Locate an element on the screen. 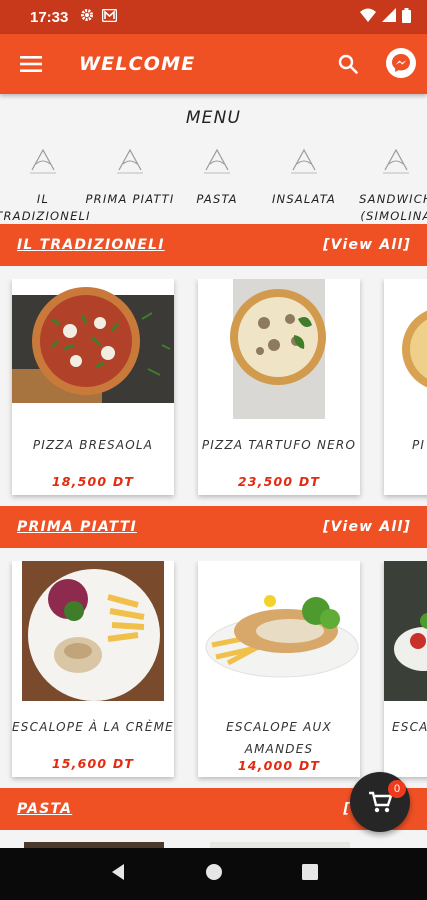 This screenshot has width=427, height=900. back-icon is located at coordinates (117, 871).